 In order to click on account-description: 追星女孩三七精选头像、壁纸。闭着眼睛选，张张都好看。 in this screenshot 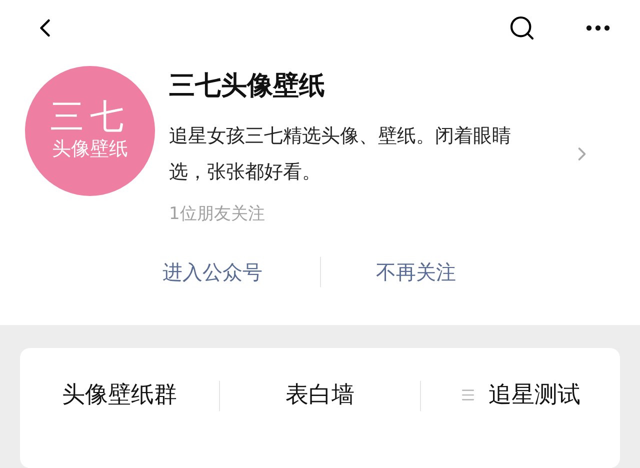, I will do `click(340, 155)`.